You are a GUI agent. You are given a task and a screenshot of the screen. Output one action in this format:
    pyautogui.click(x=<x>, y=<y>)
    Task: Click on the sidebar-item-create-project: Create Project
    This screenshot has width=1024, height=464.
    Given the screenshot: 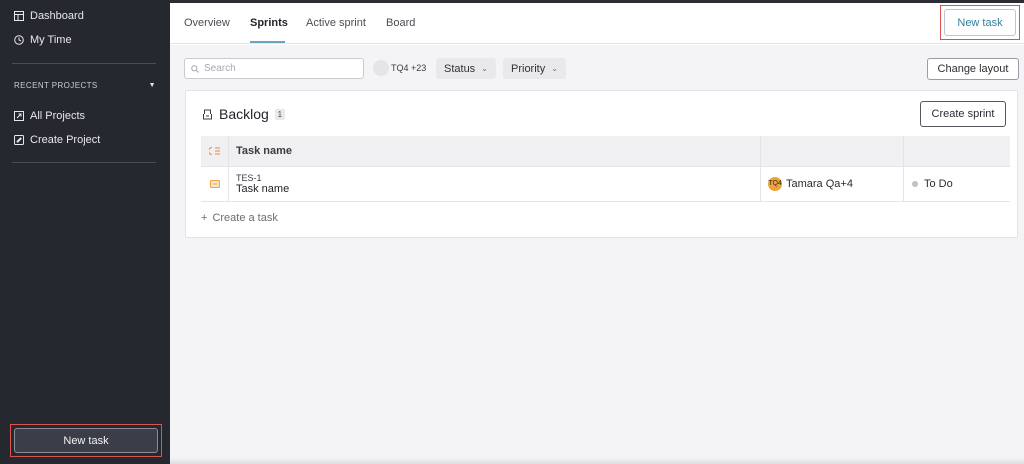 What is the action you would take?
    pyautogui.click(x=57, y=140)
    